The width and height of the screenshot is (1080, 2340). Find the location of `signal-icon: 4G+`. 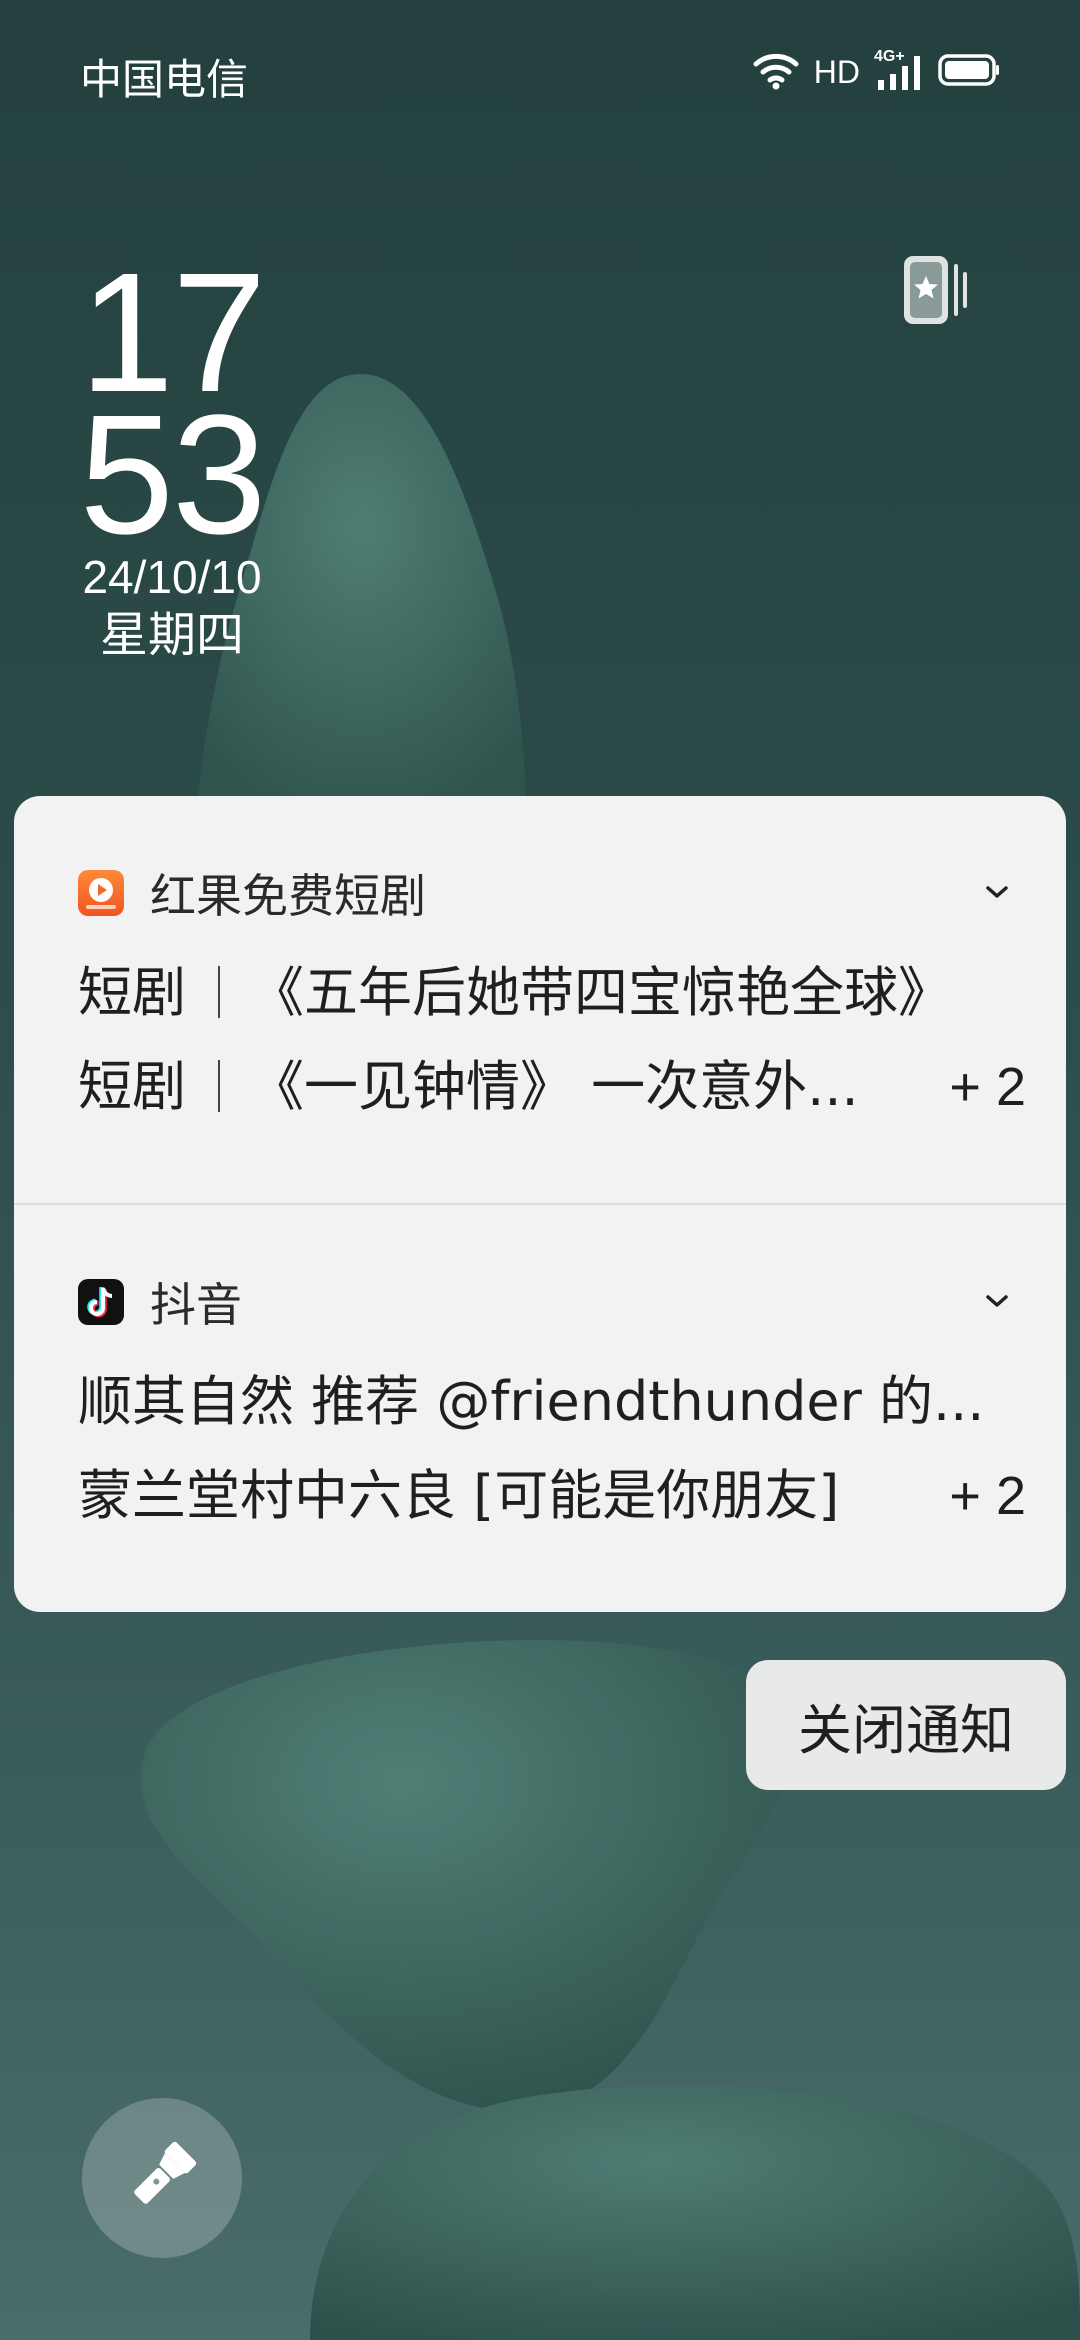

signal-icon: 4G+ is located at coordinates (899, 70).